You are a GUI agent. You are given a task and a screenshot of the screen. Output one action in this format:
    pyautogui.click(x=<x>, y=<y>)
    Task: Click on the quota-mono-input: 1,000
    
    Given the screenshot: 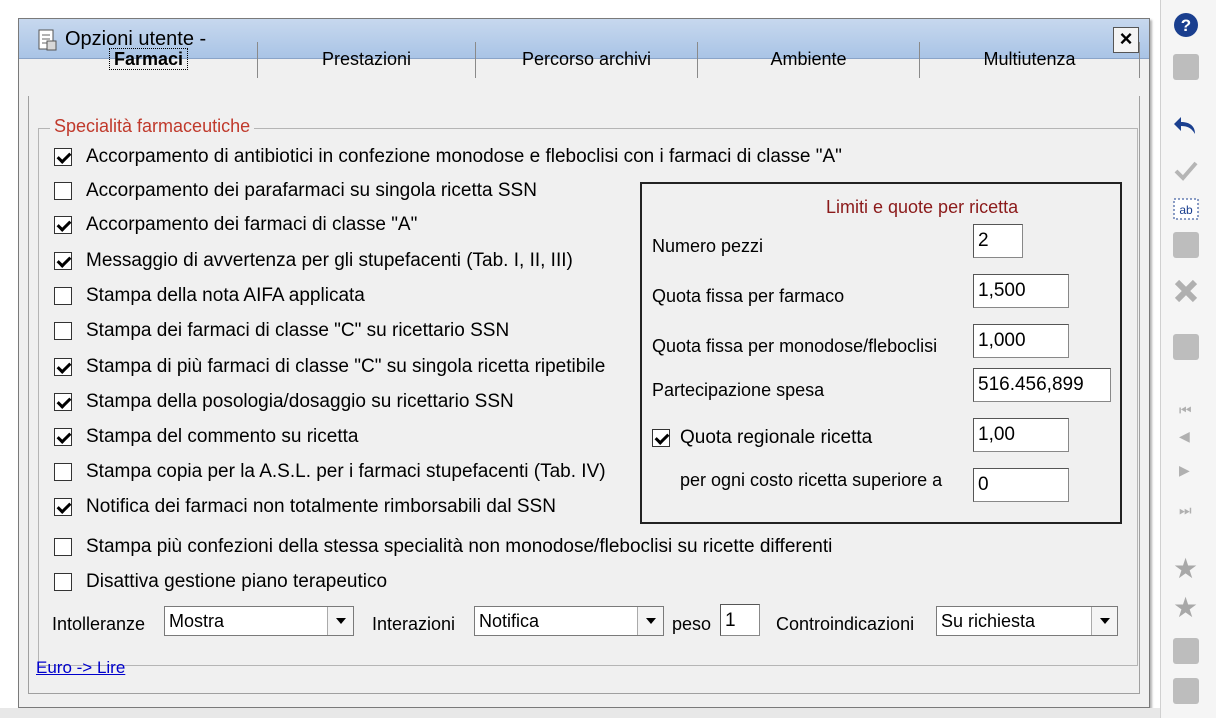 What is the action you would take?
    pyautogui.click(x=1021, y=341)
    